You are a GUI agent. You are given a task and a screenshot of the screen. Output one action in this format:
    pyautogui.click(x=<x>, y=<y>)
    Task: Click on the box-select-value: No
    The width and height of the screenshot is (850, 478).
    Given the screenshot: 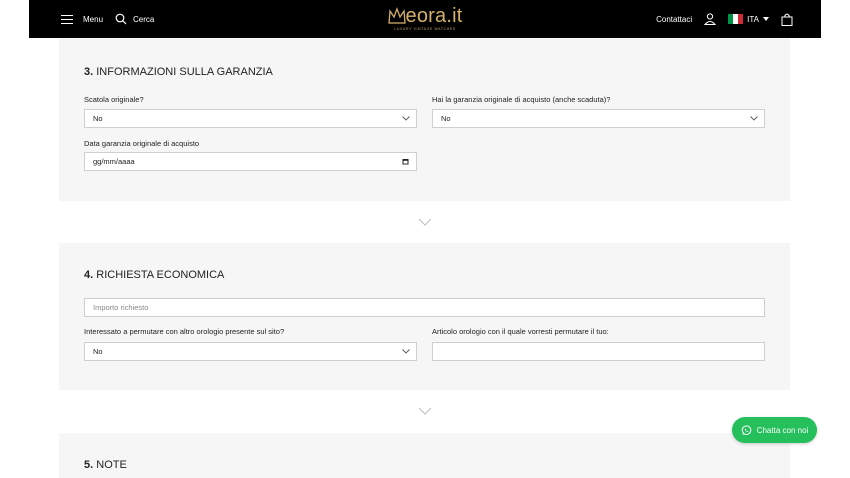 What is the action you would take?
    pyautogui.click(x=98, y=118)
    